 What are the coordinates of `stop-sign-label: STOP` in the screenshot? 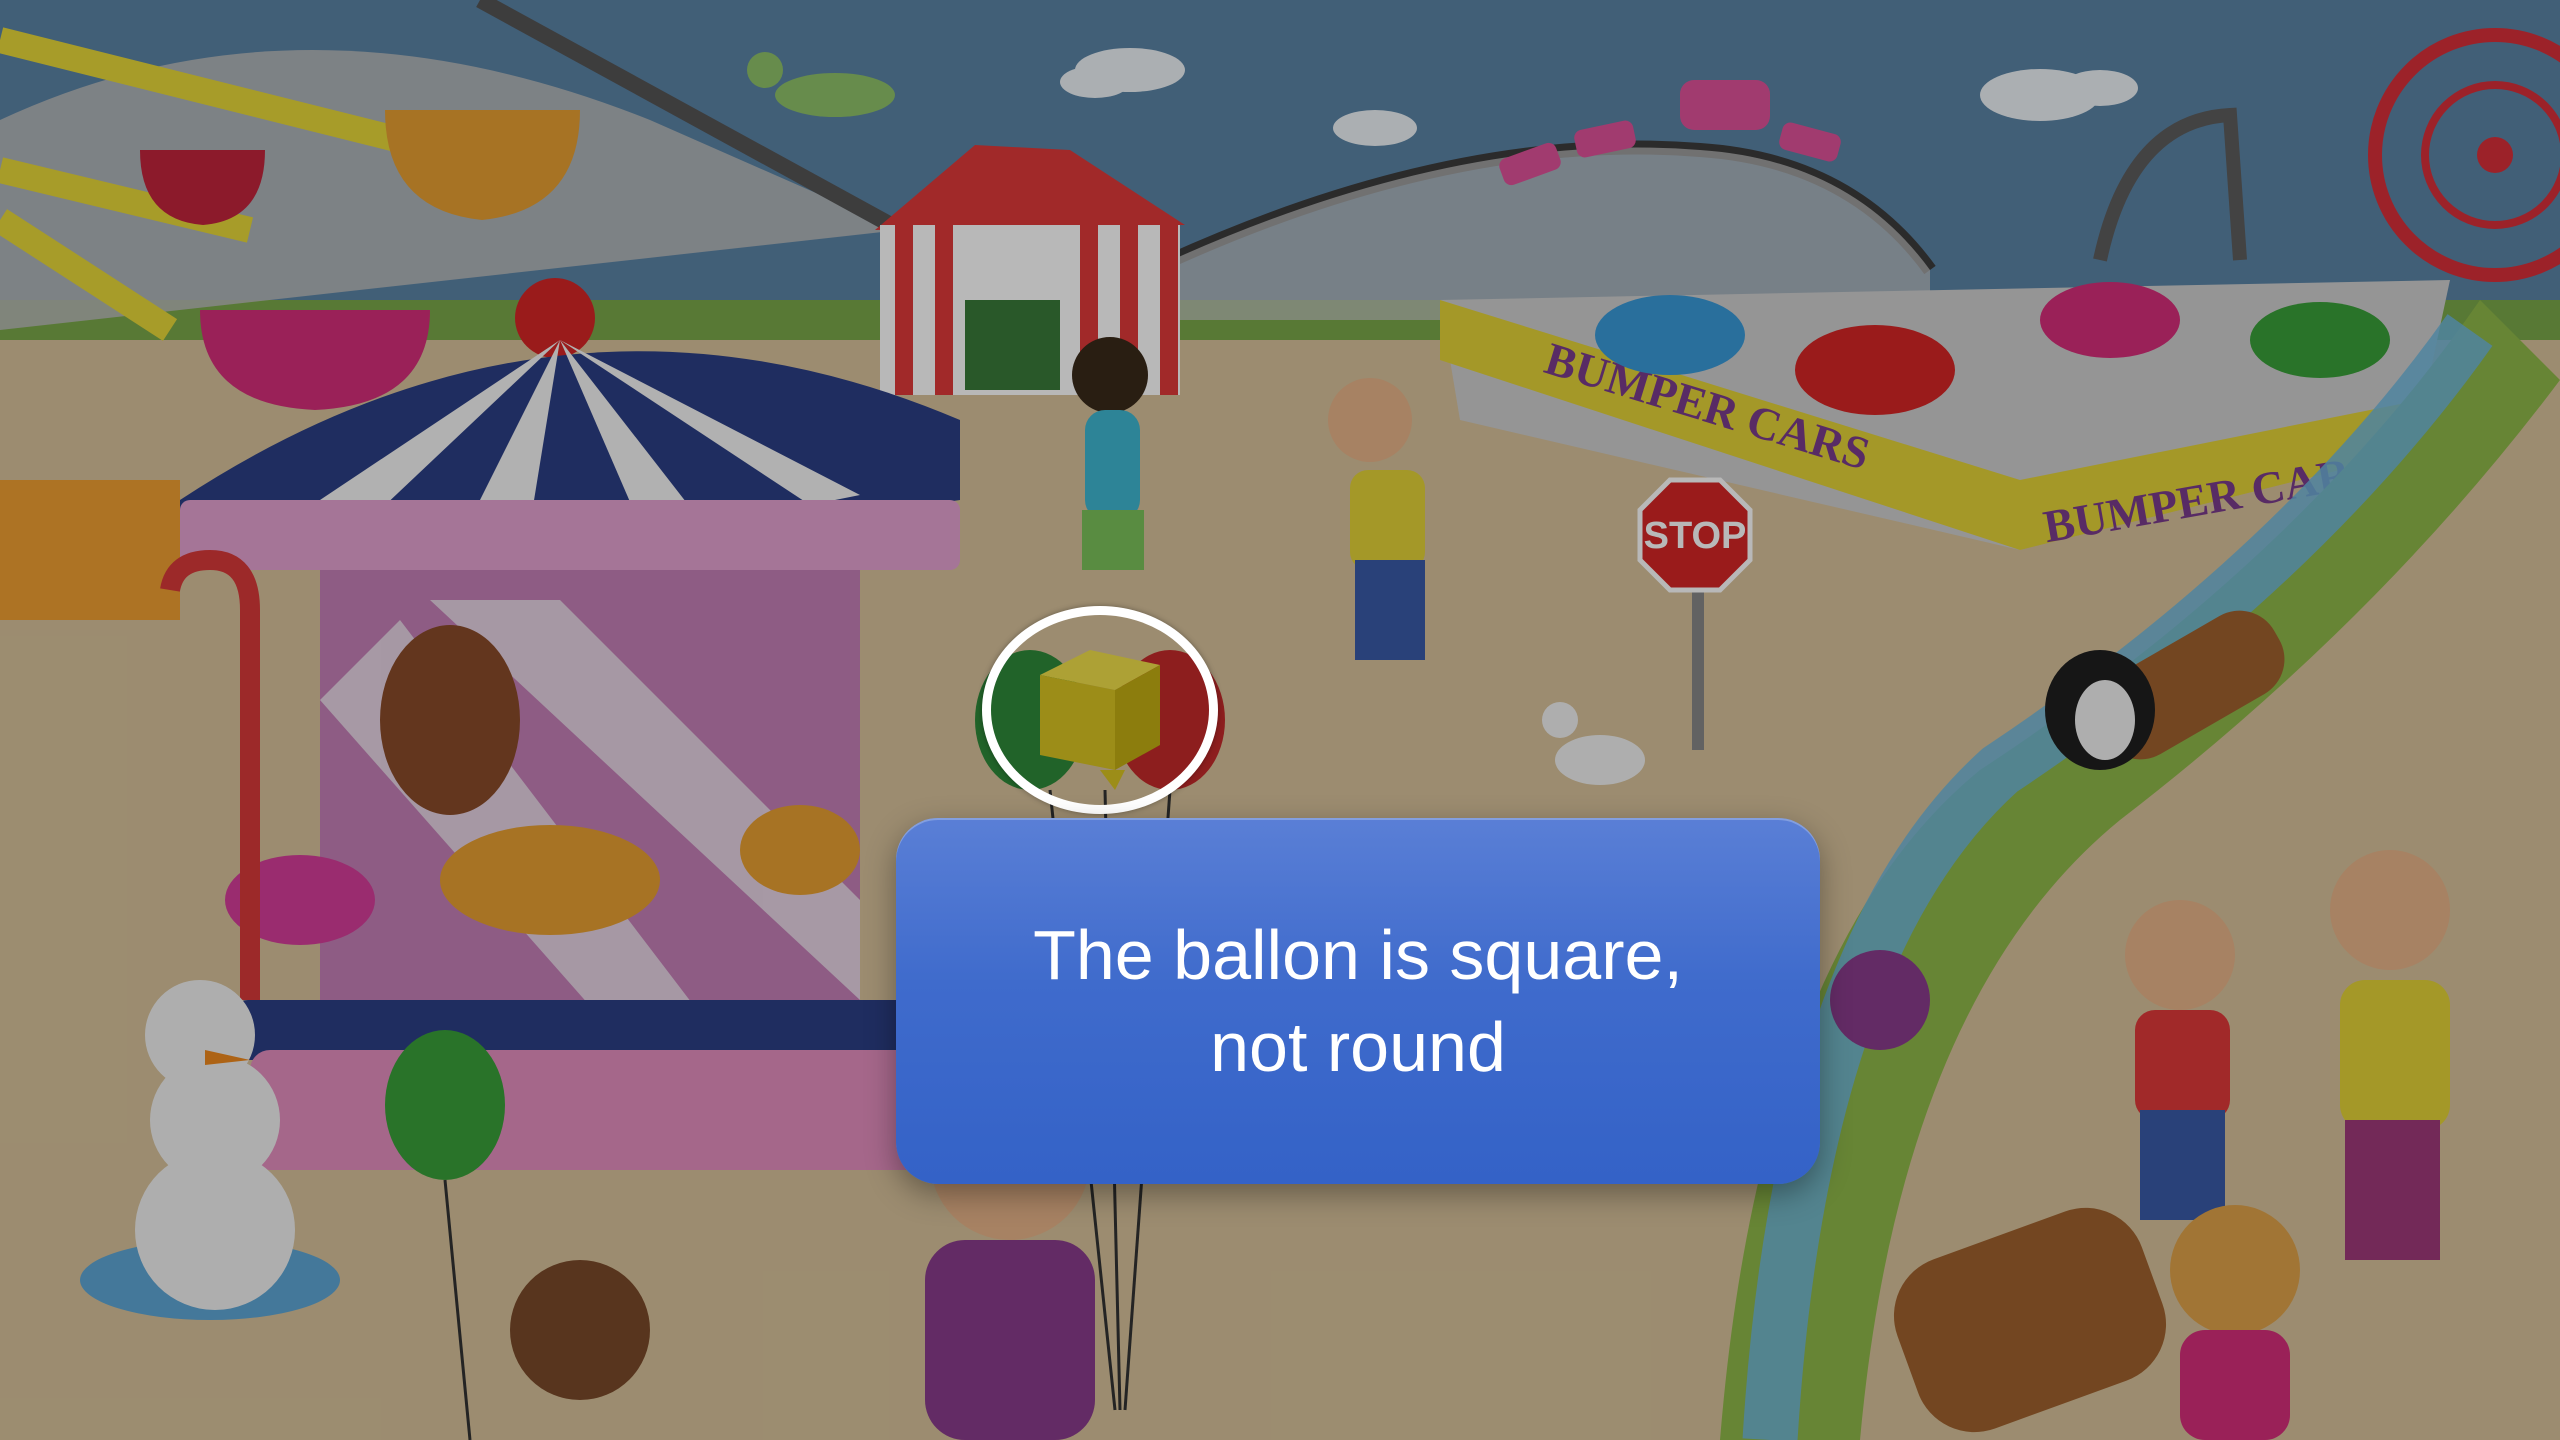 It's located at (1695, 536).